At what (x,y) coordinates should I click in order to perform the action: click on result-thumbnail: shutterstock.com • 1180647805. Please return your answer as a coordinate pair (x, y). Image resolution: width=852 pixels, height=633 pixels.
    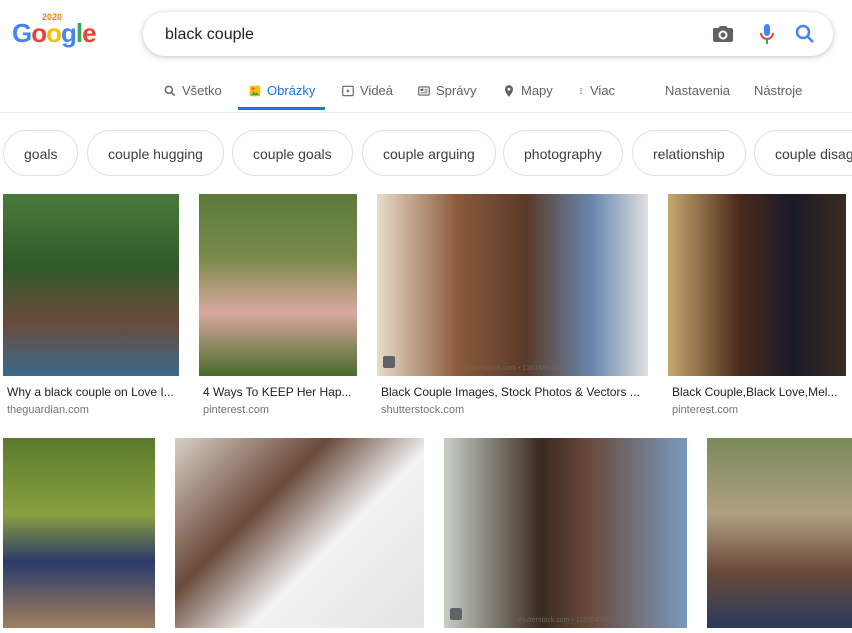
    Looking at the image, I should click on (565, 533).